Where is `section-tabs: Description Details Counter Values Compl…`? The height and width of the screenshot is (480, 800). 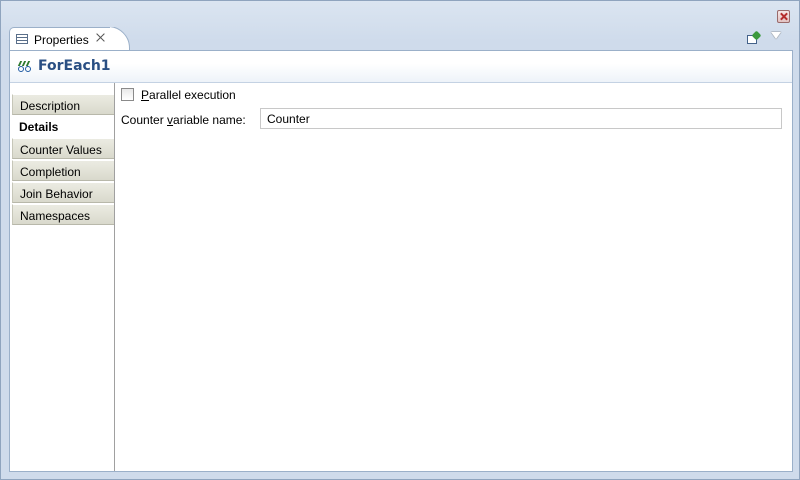
section-tabs: Description Details Counter Values Compl… is located at coordinates (63, 277).